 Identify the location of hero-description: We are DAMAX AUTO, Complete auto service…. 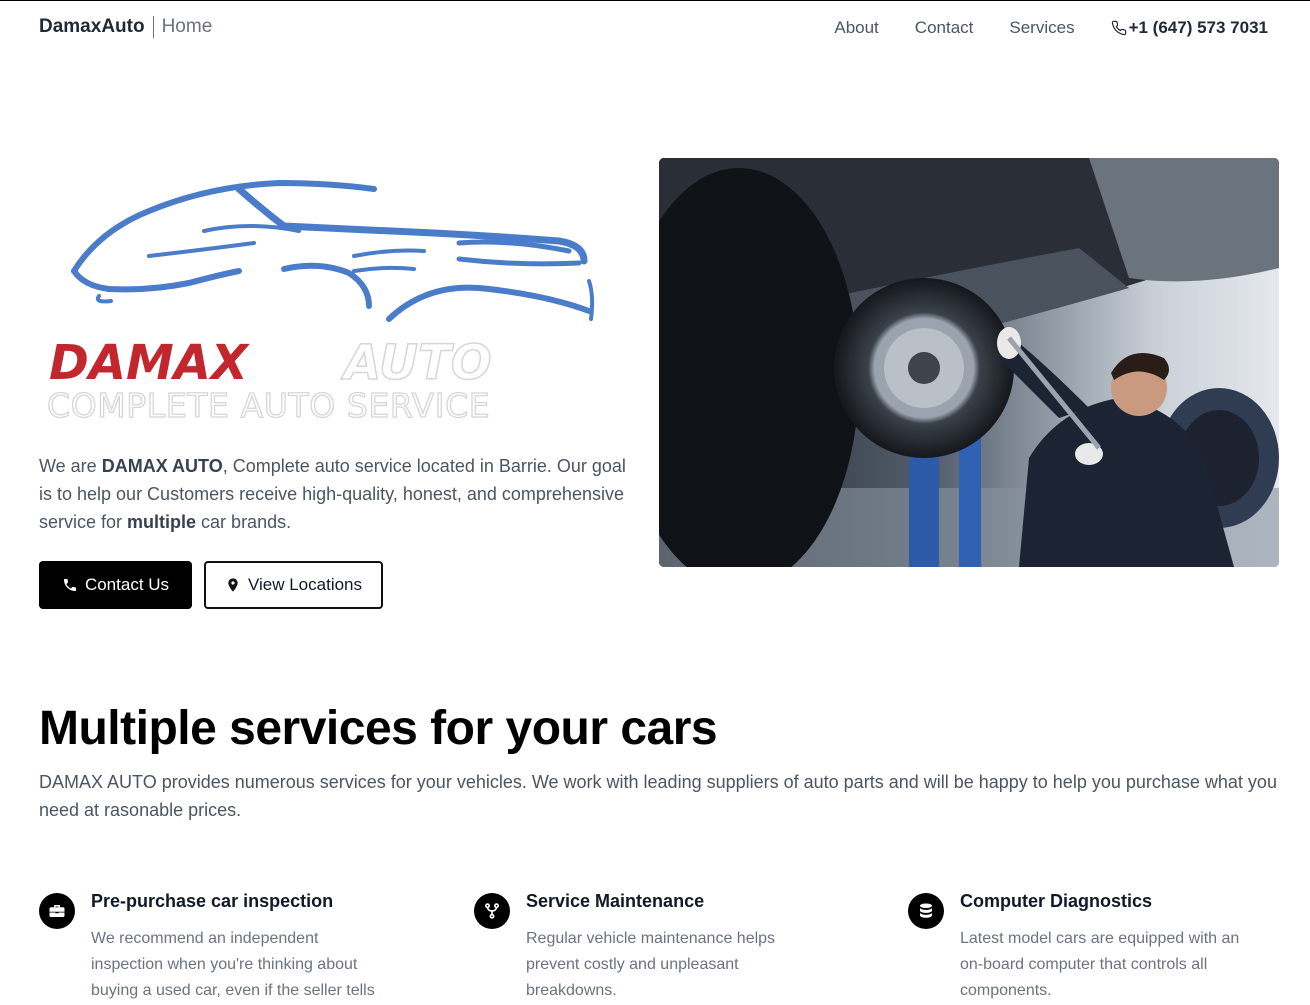
(332, 494).